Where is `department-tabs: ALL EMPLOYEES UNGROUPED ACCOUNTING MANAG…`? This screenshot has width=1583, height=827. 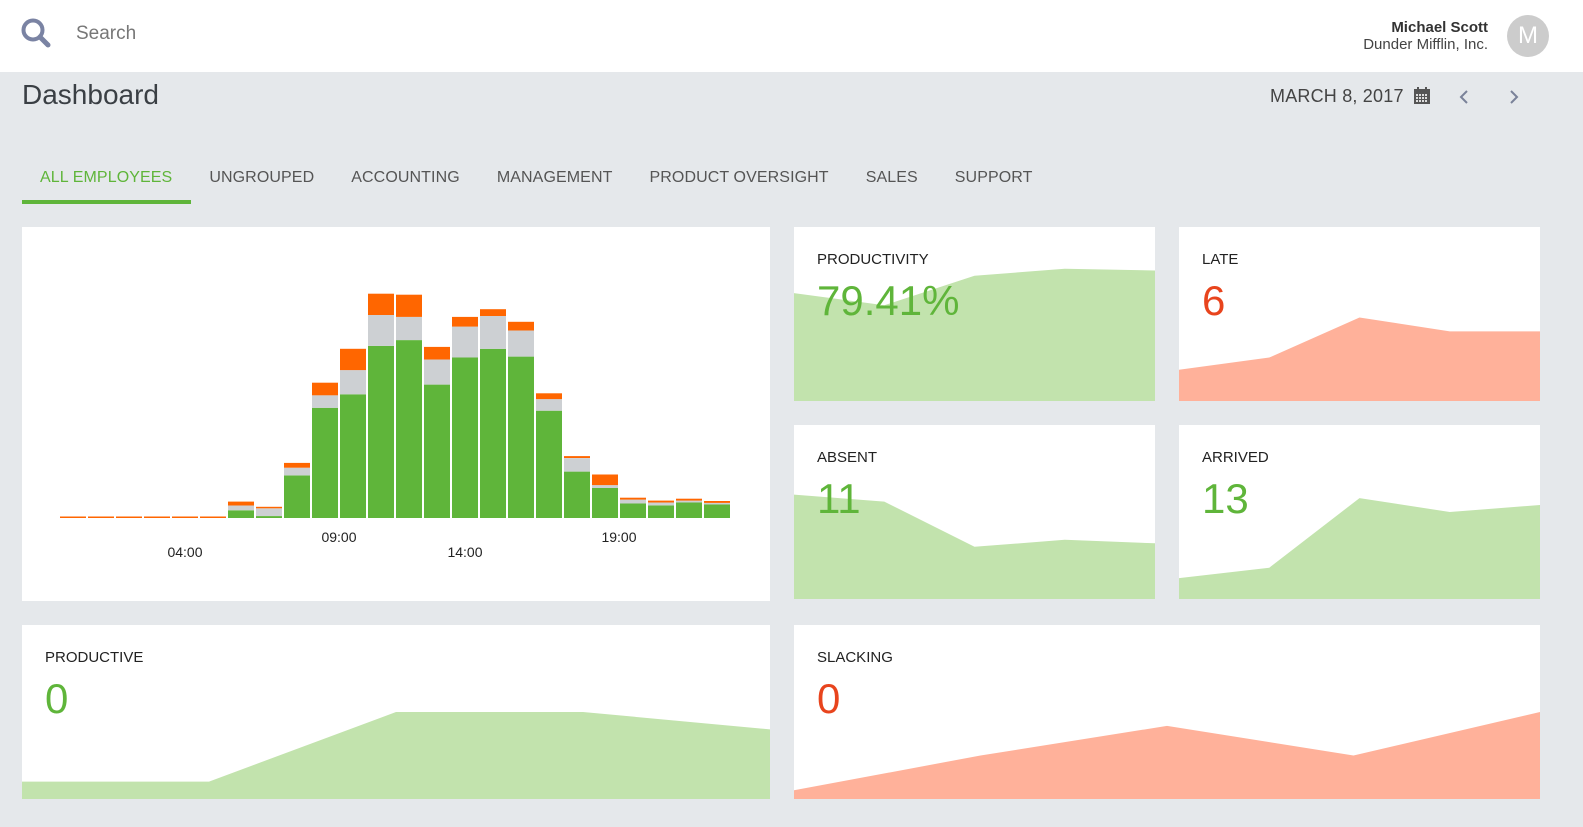 department-tabs: ALL EMPLOYEES UNGROUPED ACCOUNTING MANAG… is located at coordinates (537, 182).